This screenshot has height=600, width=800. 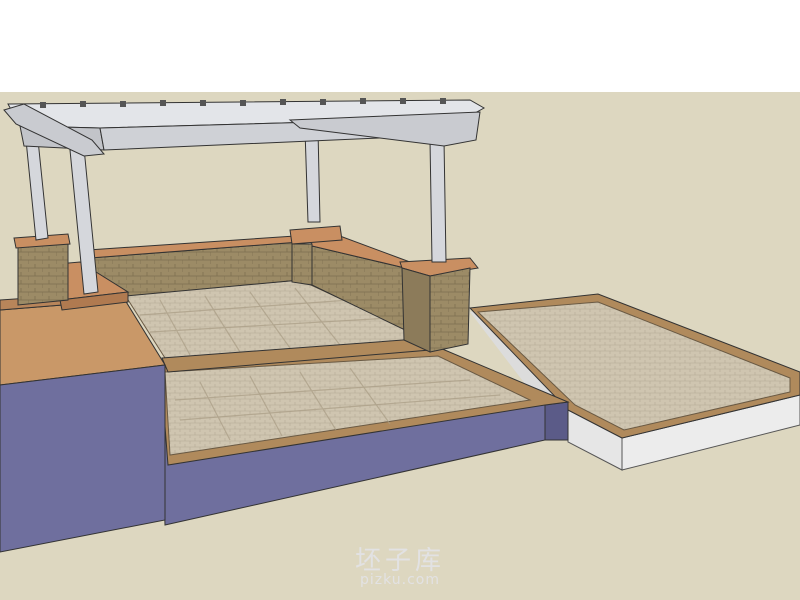 I want to click on left-back-pillar, so click(x=42, y=269).